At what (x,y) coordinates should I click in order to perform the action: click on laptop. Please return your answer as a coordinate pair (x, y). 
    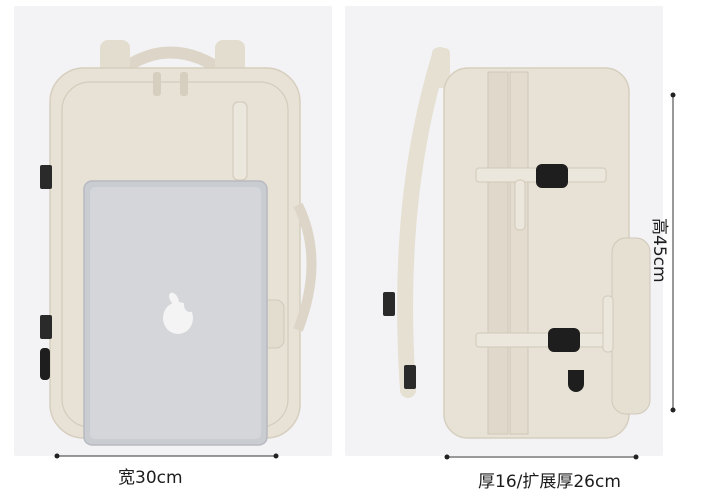
    Looking at the image, I should click on (175, 313).